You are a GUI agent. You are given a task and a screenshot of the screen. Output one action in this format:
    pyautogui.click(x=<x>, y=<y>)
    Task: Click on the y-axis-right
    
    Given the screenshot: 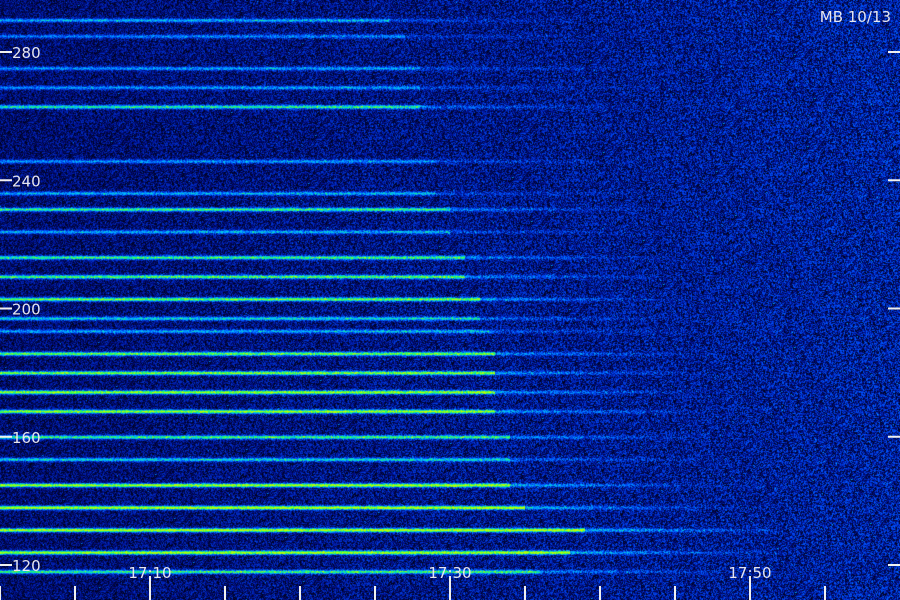 What is the action you would take?
    pyautogui.click(x=894, y=308)
    